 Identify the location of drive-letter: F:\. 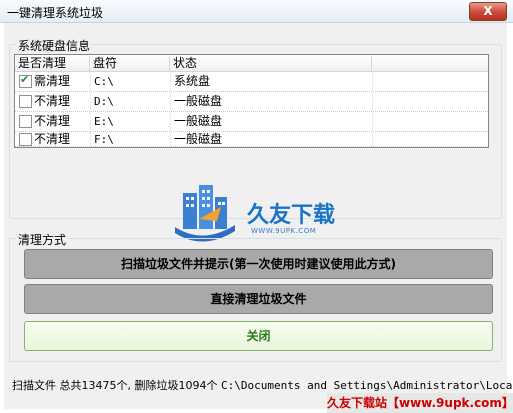
(104, 139).